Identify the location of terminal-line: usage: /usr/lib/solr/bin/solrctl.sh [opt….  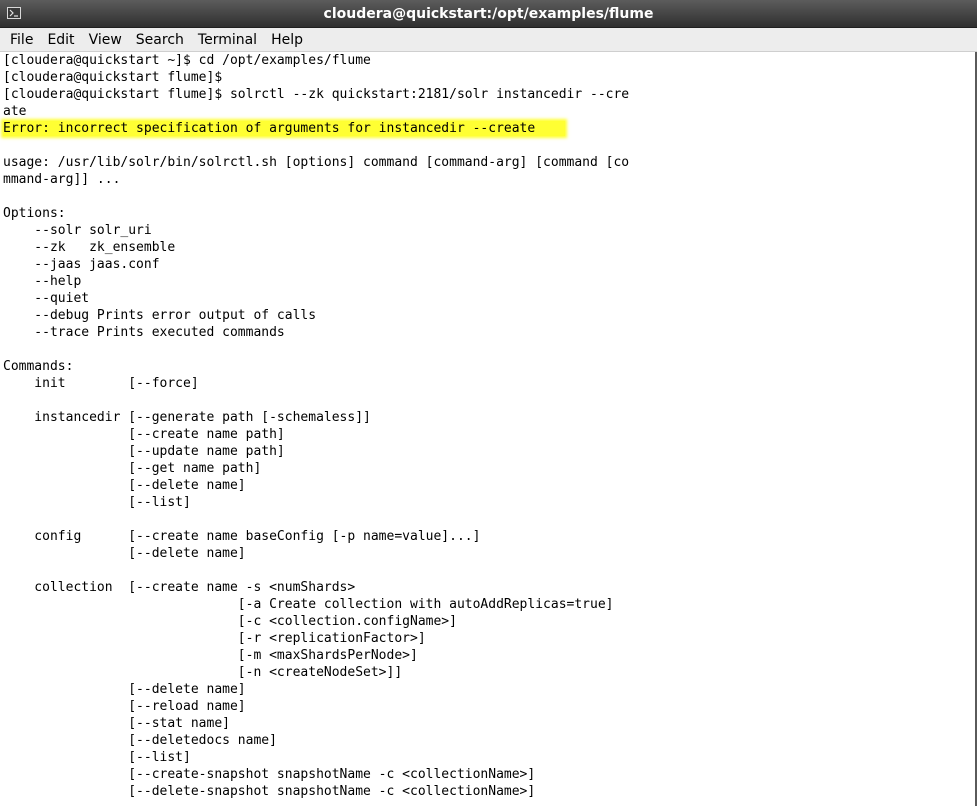
(316, 162).